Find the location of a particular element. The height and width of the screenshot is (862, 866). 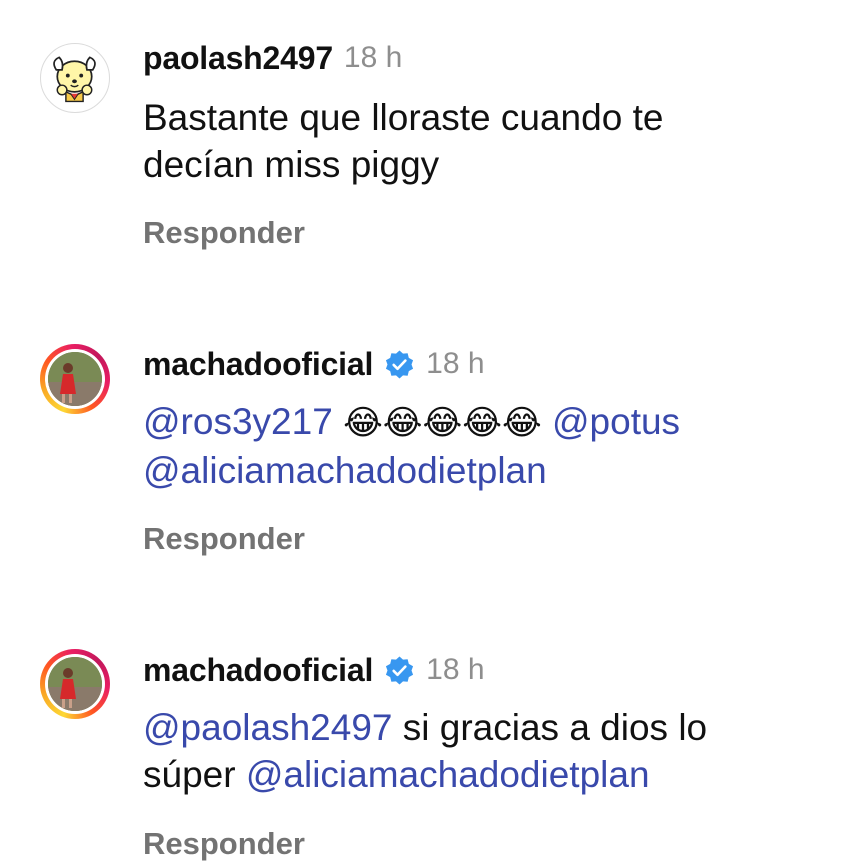

comment-text-line: @aliciamachadodietplan is located at coordinates (493, 470).